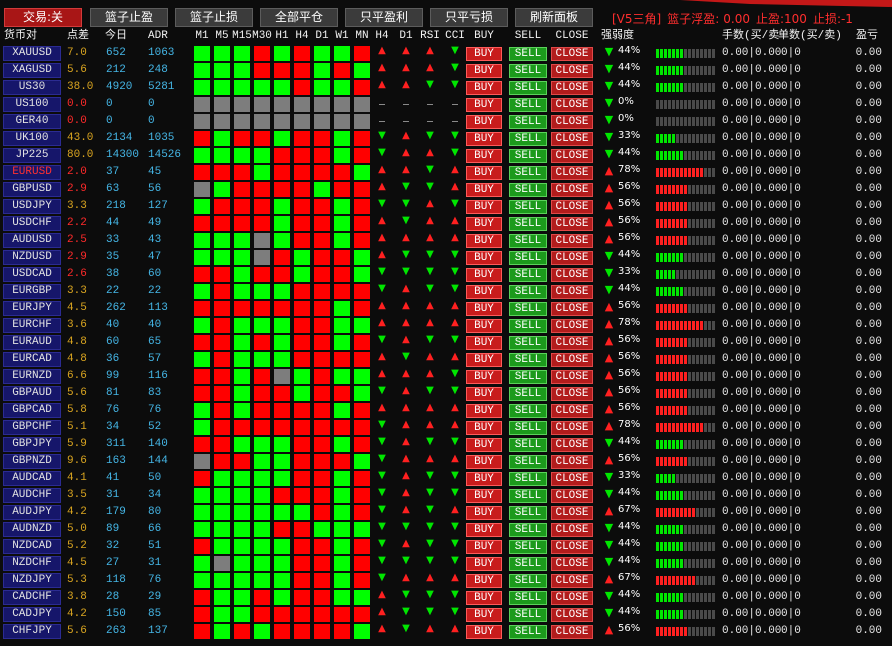  I want to click on pair-label: AUDCHF, so click(32, 495).